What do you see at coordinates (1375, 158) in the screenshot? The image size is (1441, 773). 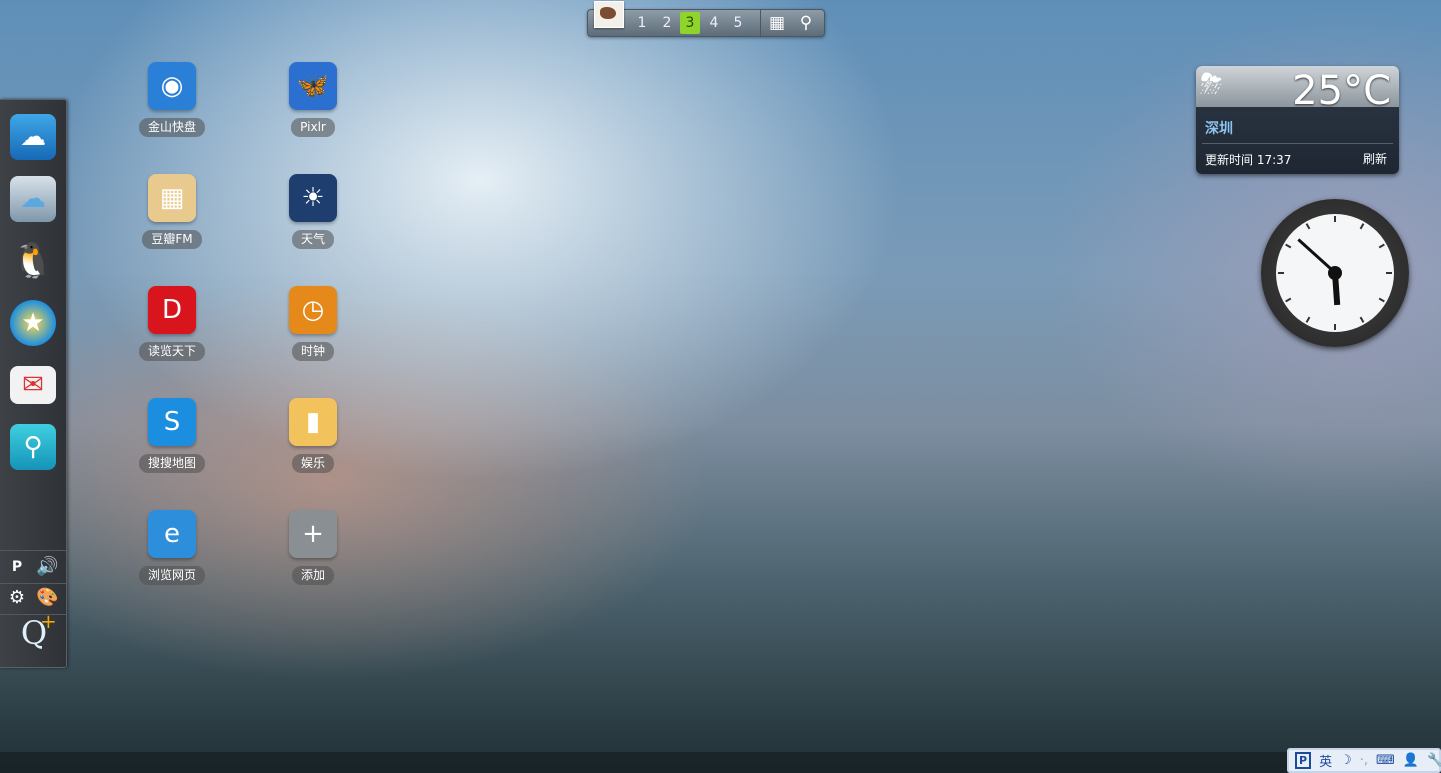 I see `refresh-button: 刷新` at bounding box center [1375, 158].